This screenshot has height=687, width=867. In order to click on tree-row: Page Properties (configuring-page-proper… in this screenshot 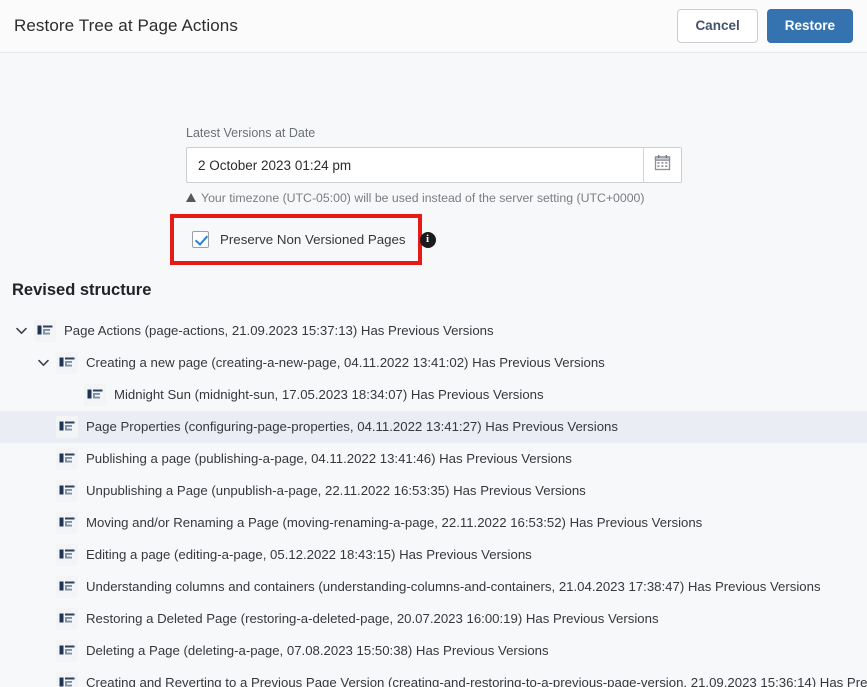, I will do `click(433, 427)`.